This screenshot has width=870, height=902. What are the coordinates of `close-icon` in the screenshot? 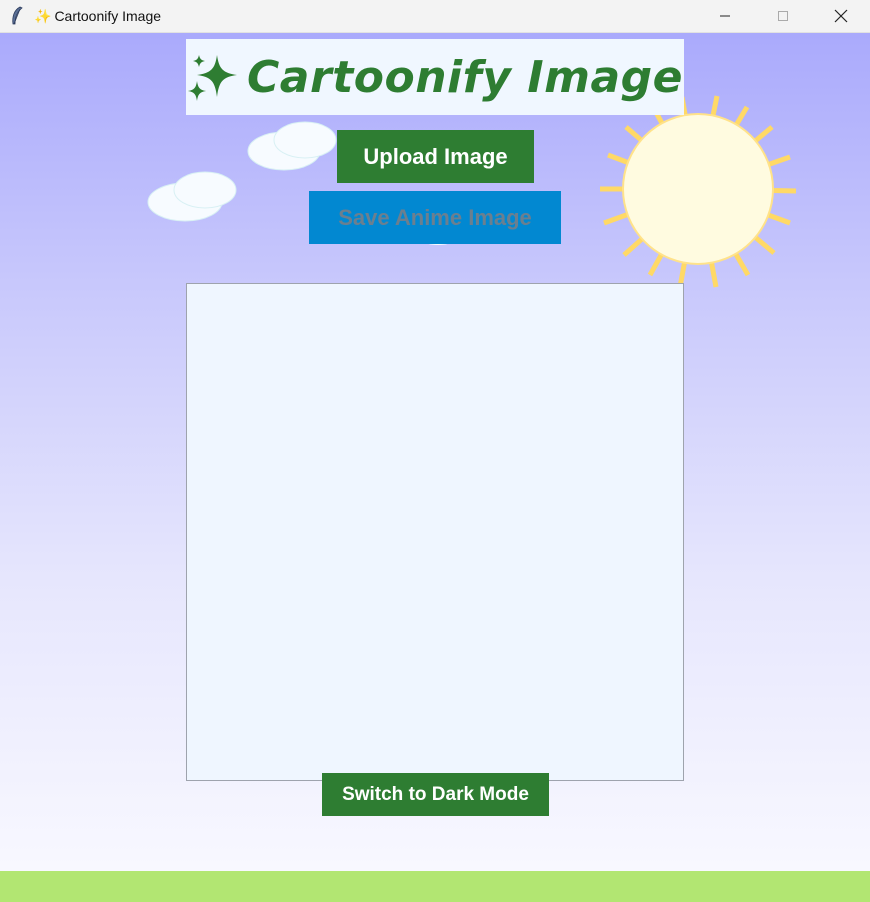 It's located at (841, 16).